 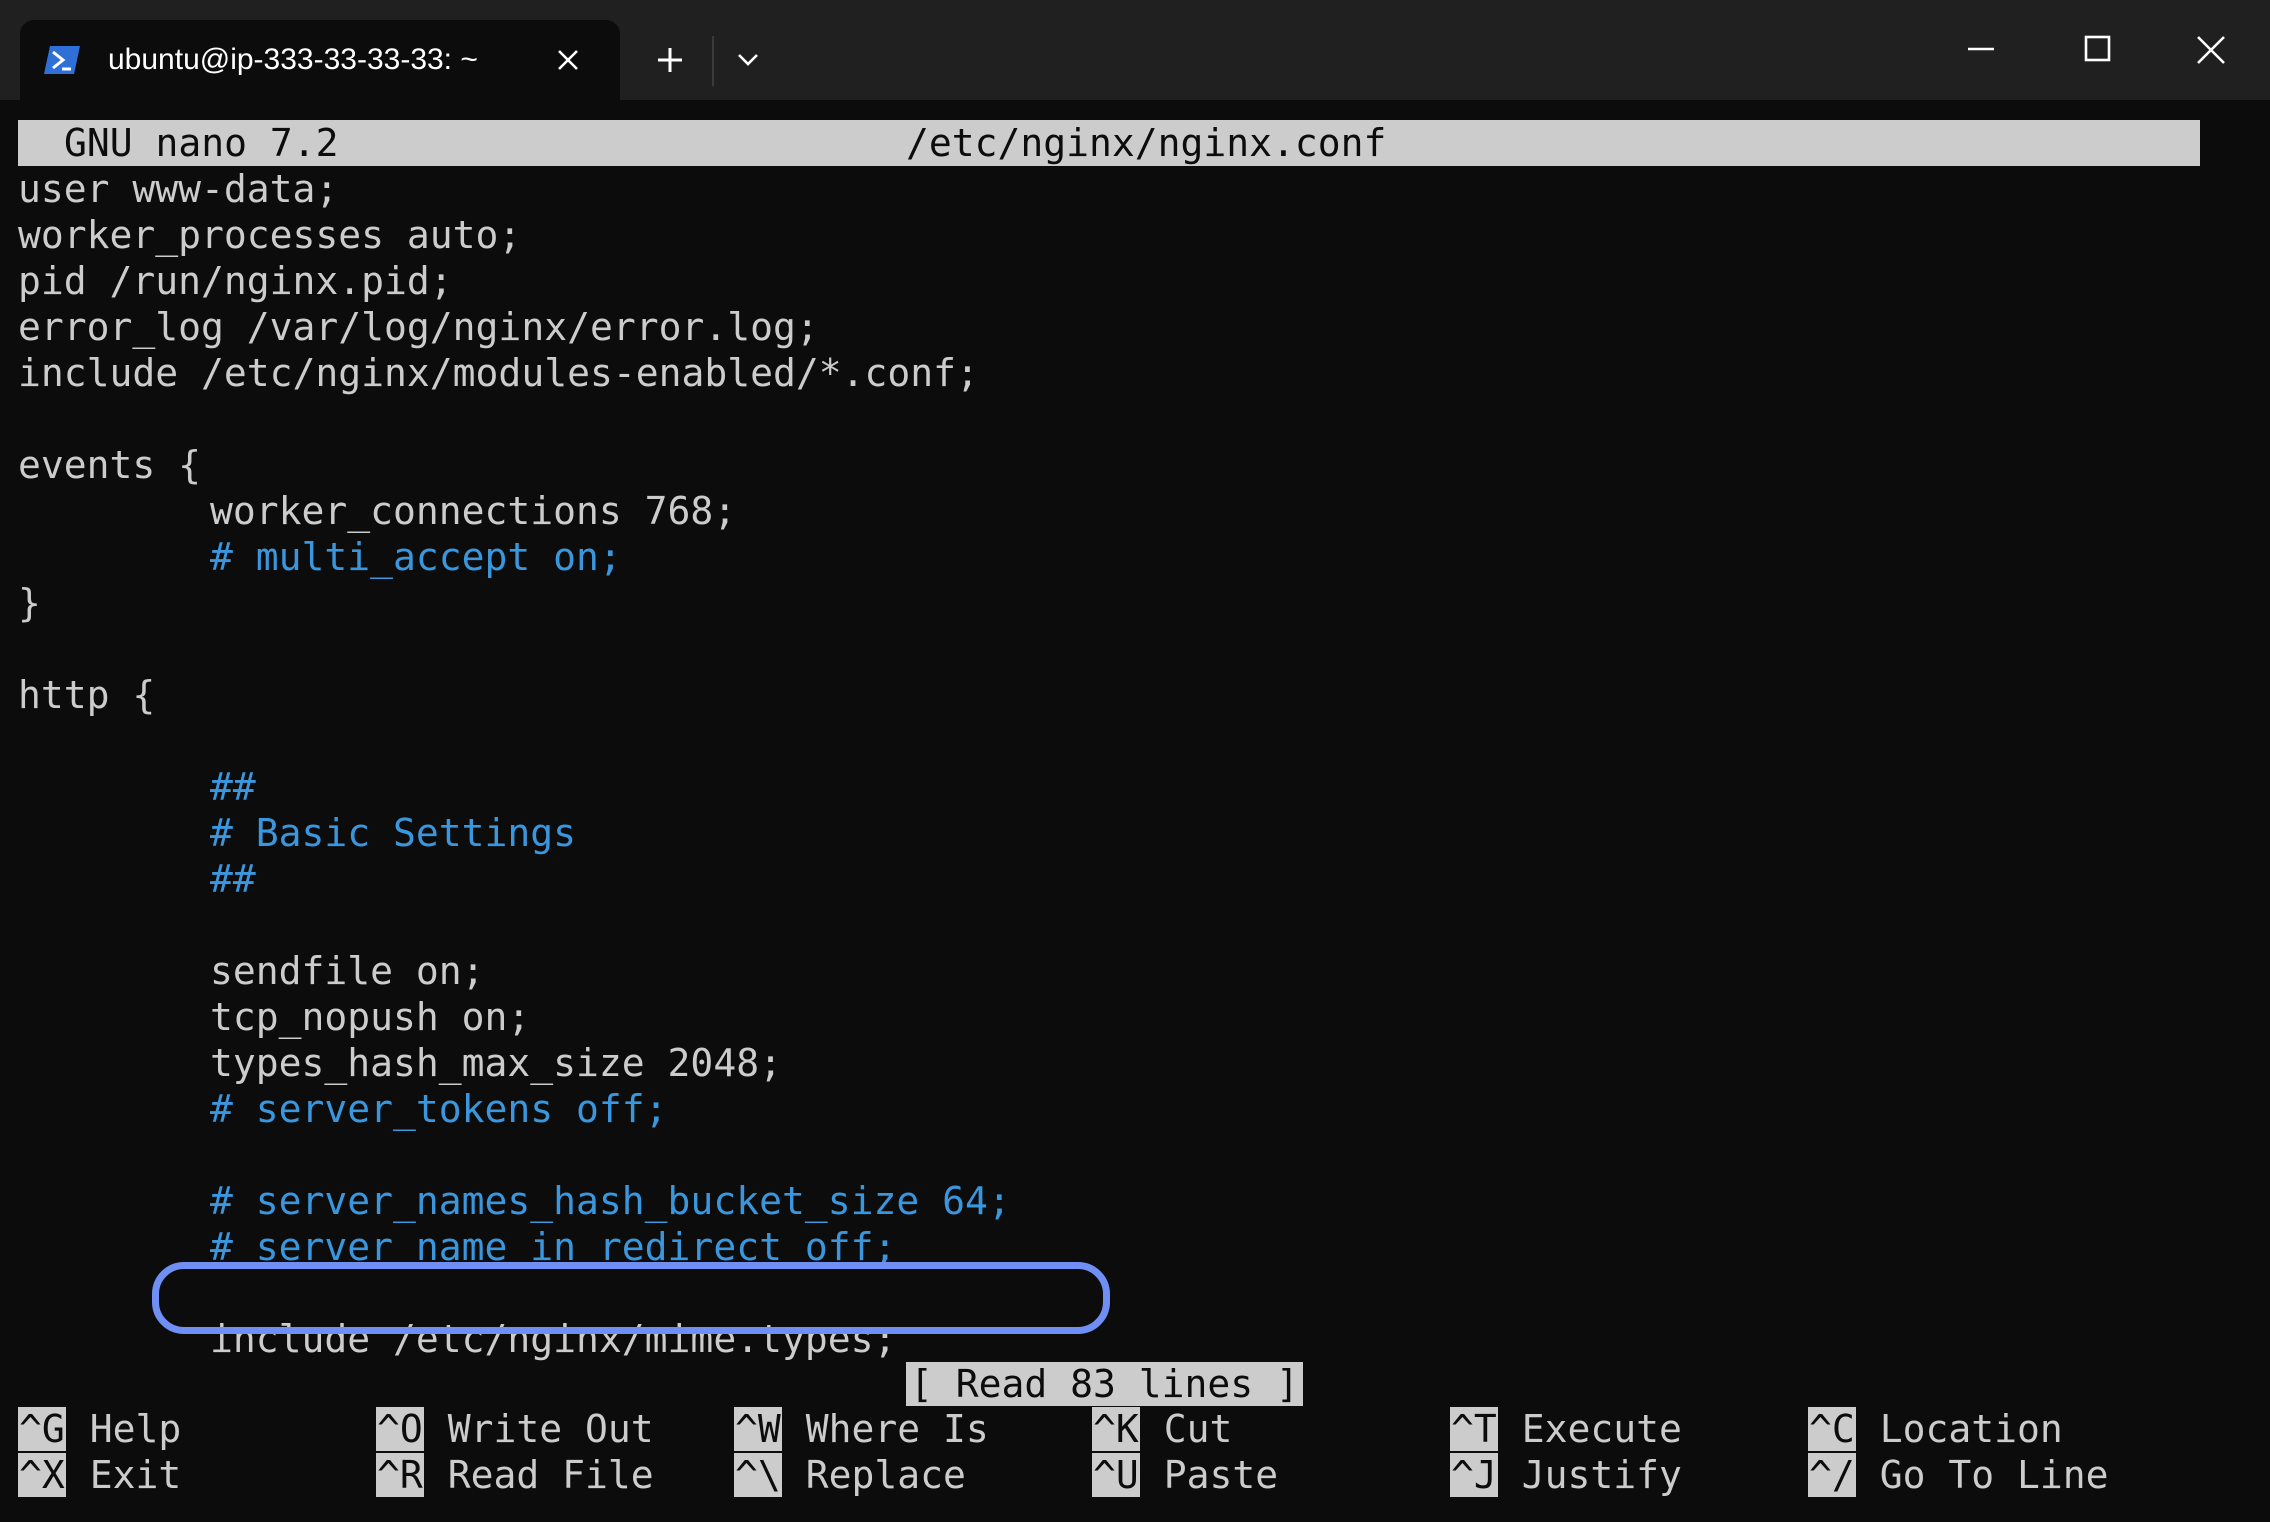 I want to click on code-line: tcp_nopush on;, so click(x=1138, y=1017).